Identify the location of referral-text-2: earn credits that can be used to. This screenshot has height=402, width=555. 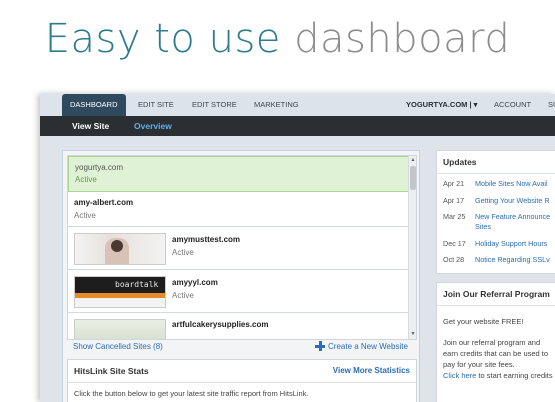
(496, 353).